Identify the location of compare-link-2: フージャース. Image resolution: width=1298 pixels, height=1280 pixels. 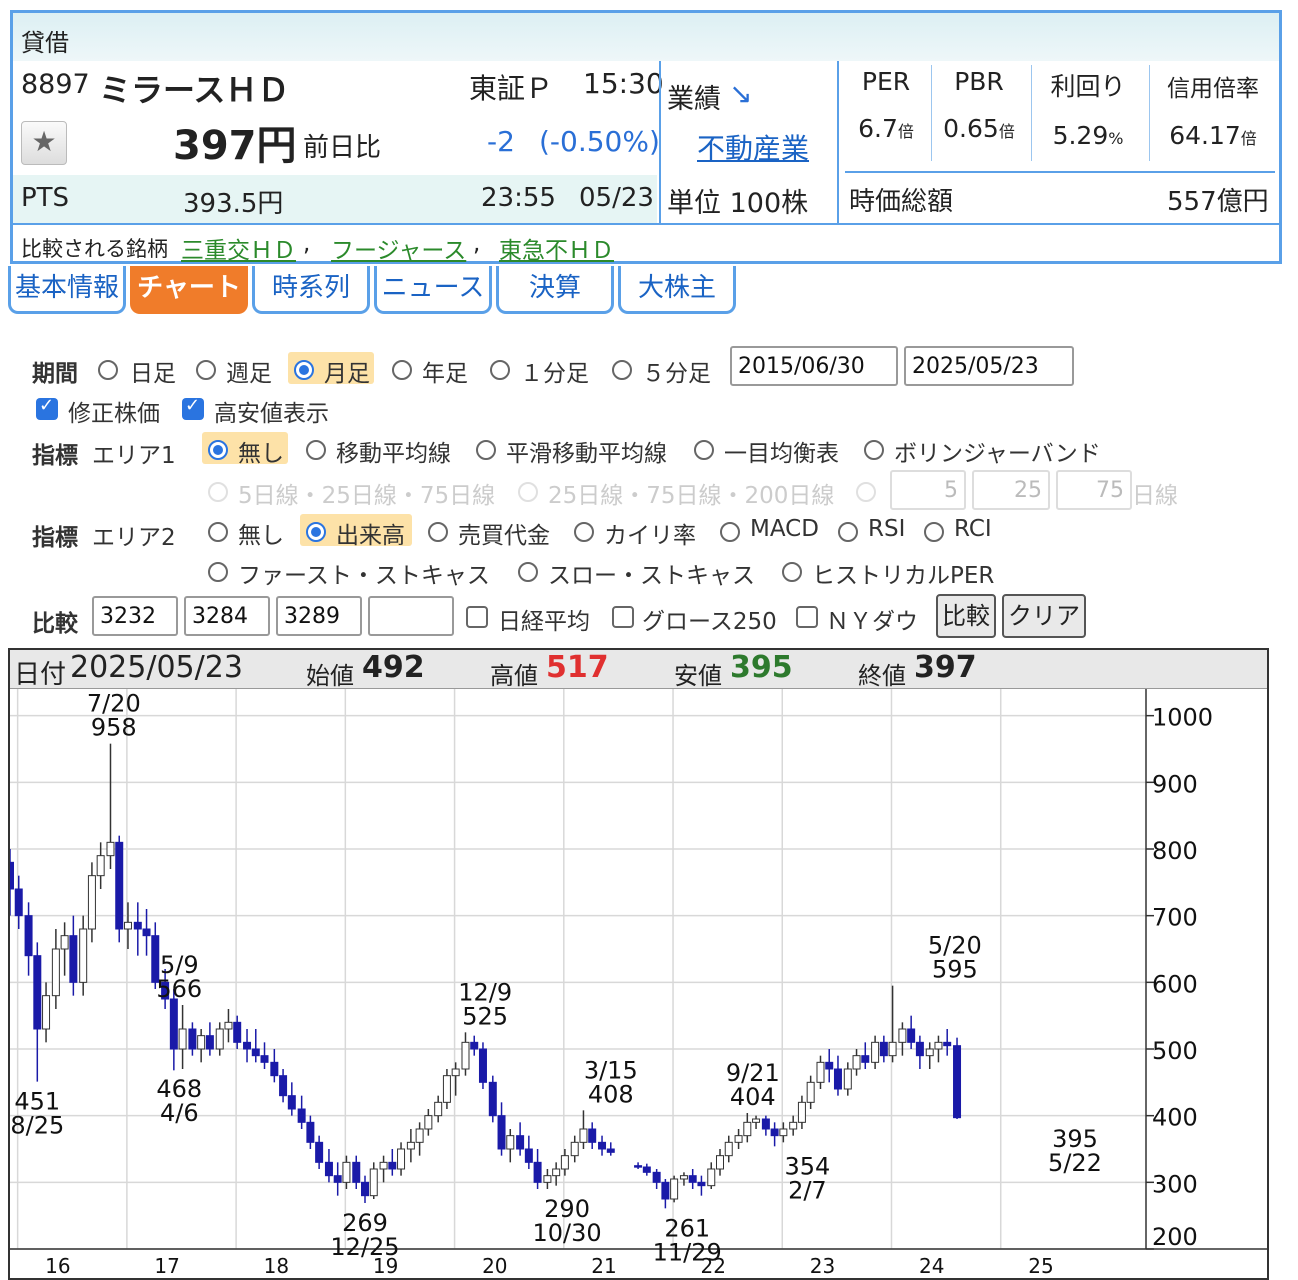
(398, 248).